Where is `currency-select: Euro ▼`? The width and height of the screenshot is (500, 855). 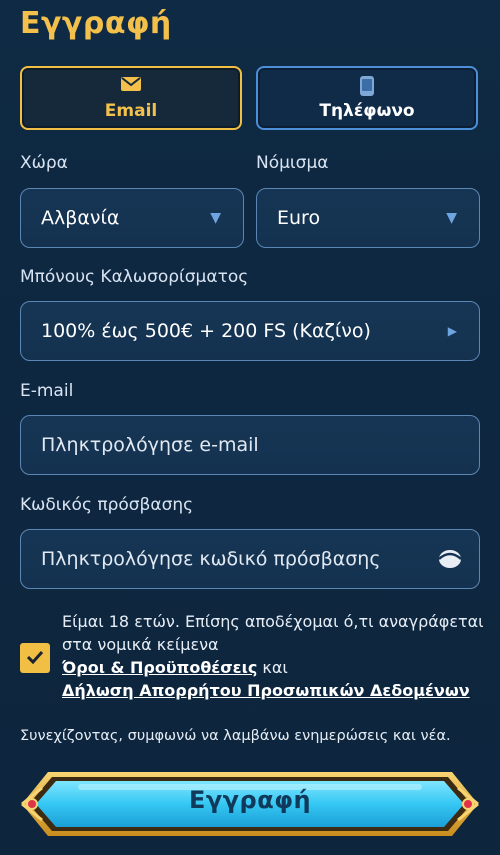 currency-select: Euro ▼ is located at coordinates (368, 218).